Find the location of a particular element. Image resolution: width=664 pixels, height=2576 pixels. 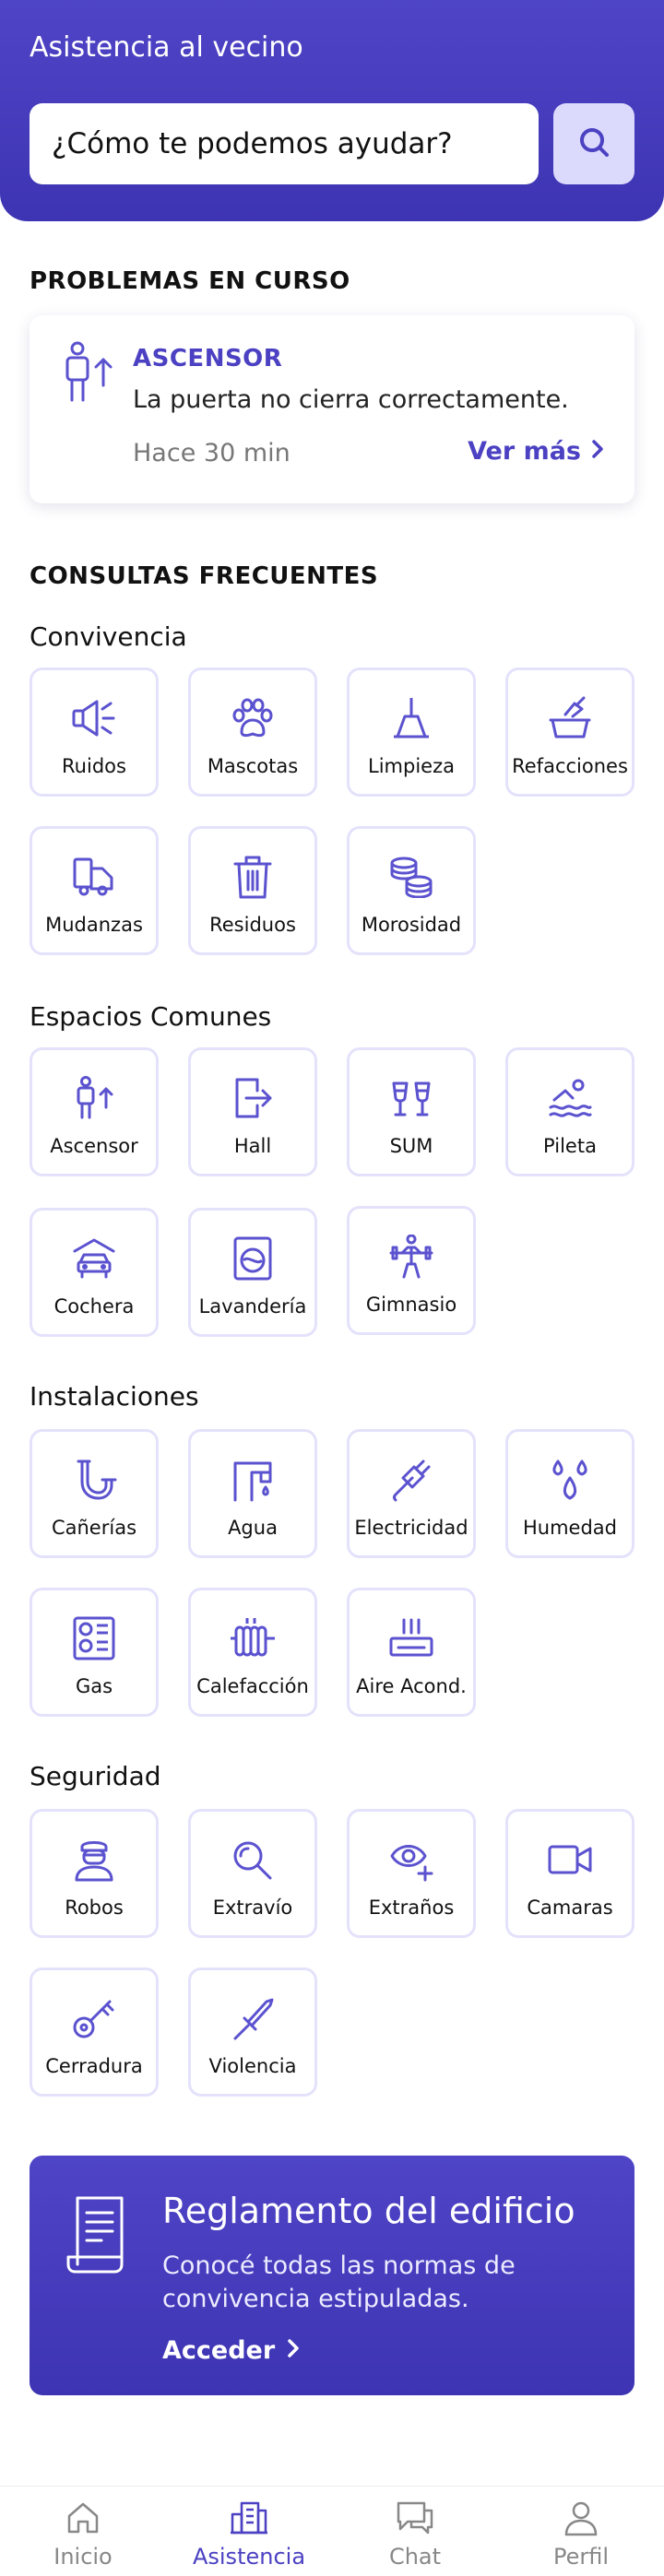

tile-extranos: Extraños is located at coordinates (411, 1873).